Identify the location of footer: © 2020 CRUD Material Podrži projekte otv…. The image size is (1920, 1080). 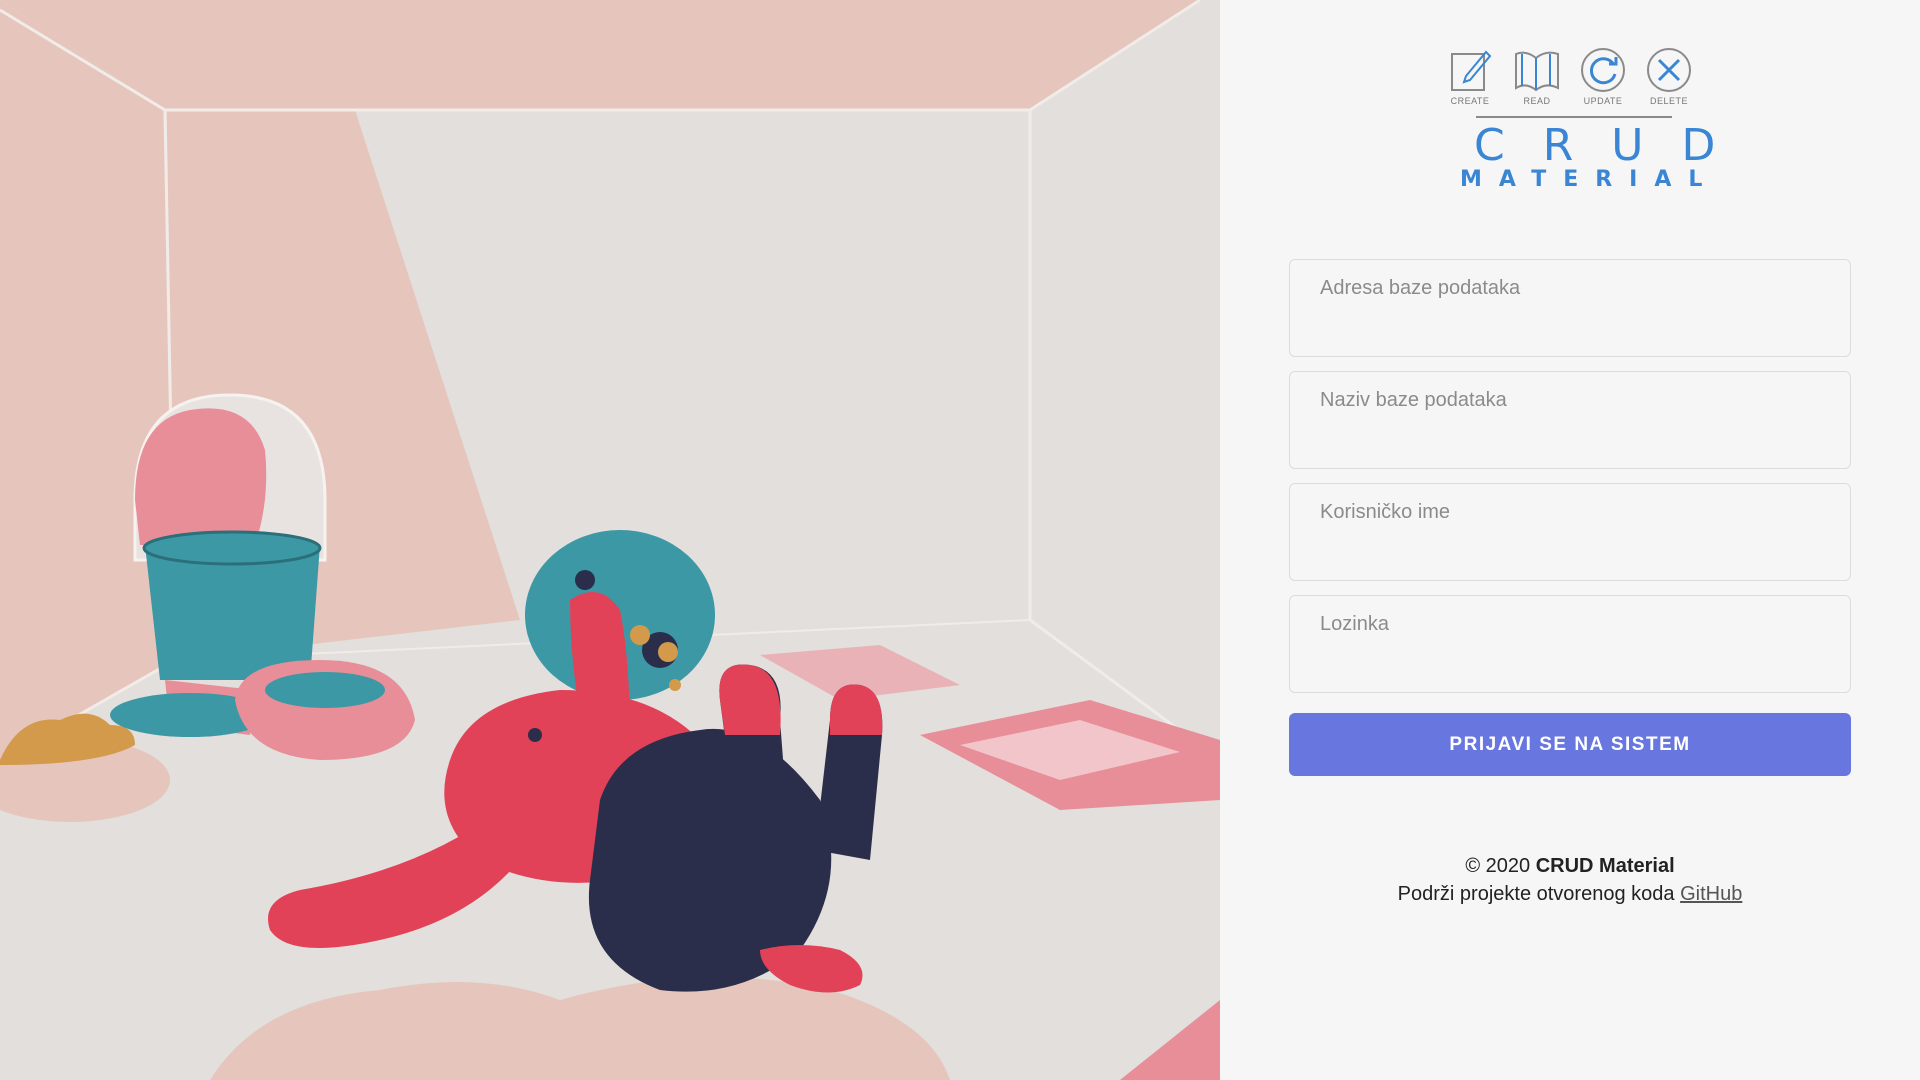
(1570, 880).